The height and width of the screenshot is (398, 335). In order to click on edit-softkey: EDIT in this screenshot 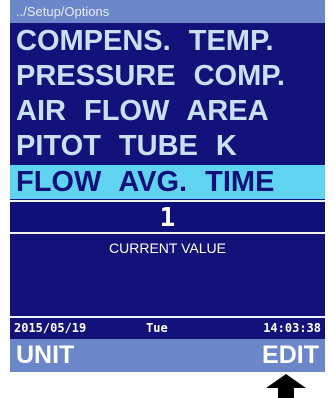, I will do `click(290, 355)`.